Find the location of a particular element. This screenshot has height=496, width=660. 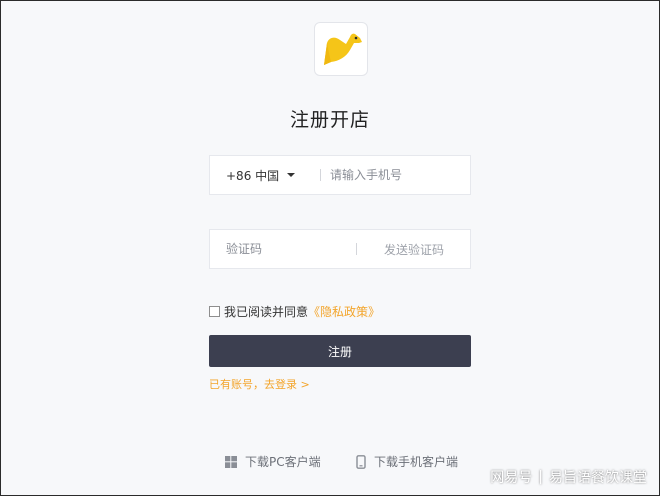

windows-icon is located at coordinates (231, 461).